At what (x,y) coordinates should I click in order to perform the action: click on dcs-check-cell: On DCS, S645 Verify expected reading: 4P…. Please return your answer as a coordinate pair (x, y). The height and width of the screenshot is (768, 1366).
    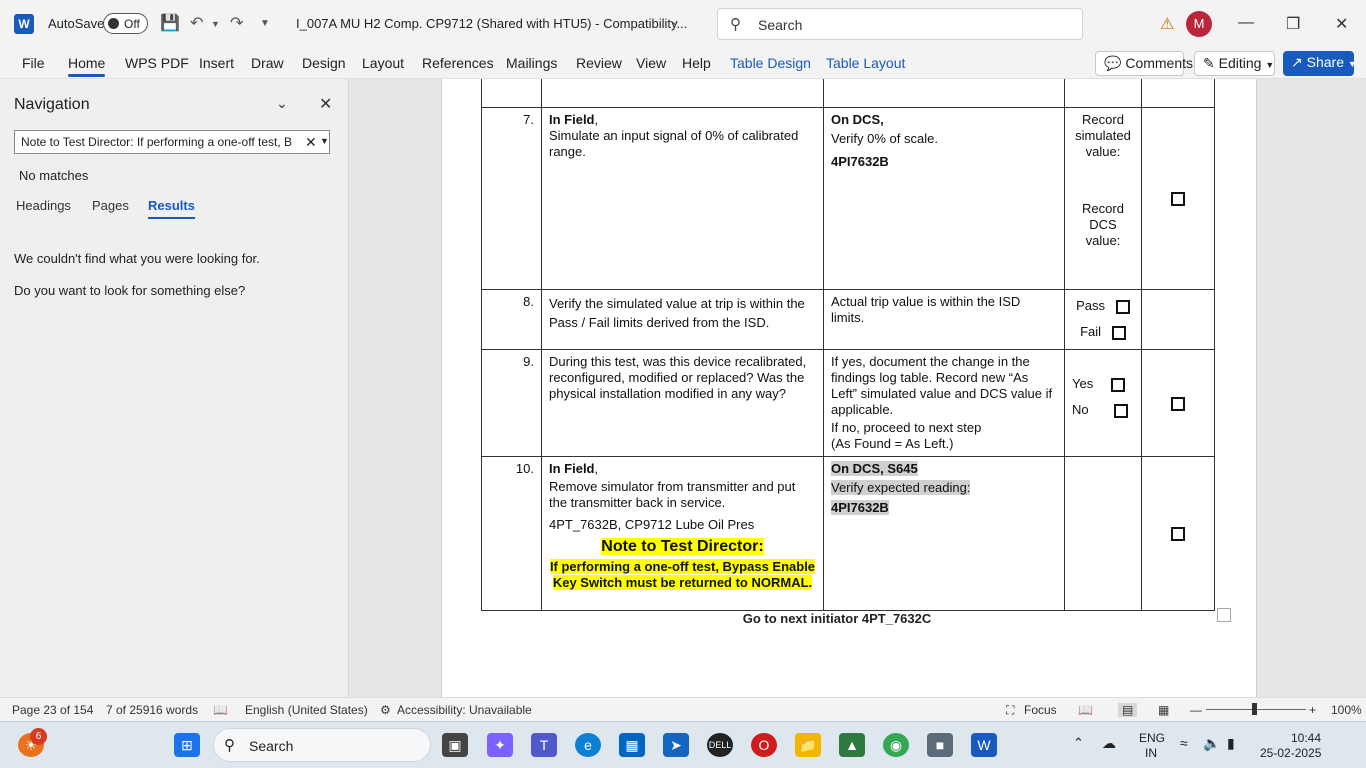
    Looking at the image, I should click on (944, 533).